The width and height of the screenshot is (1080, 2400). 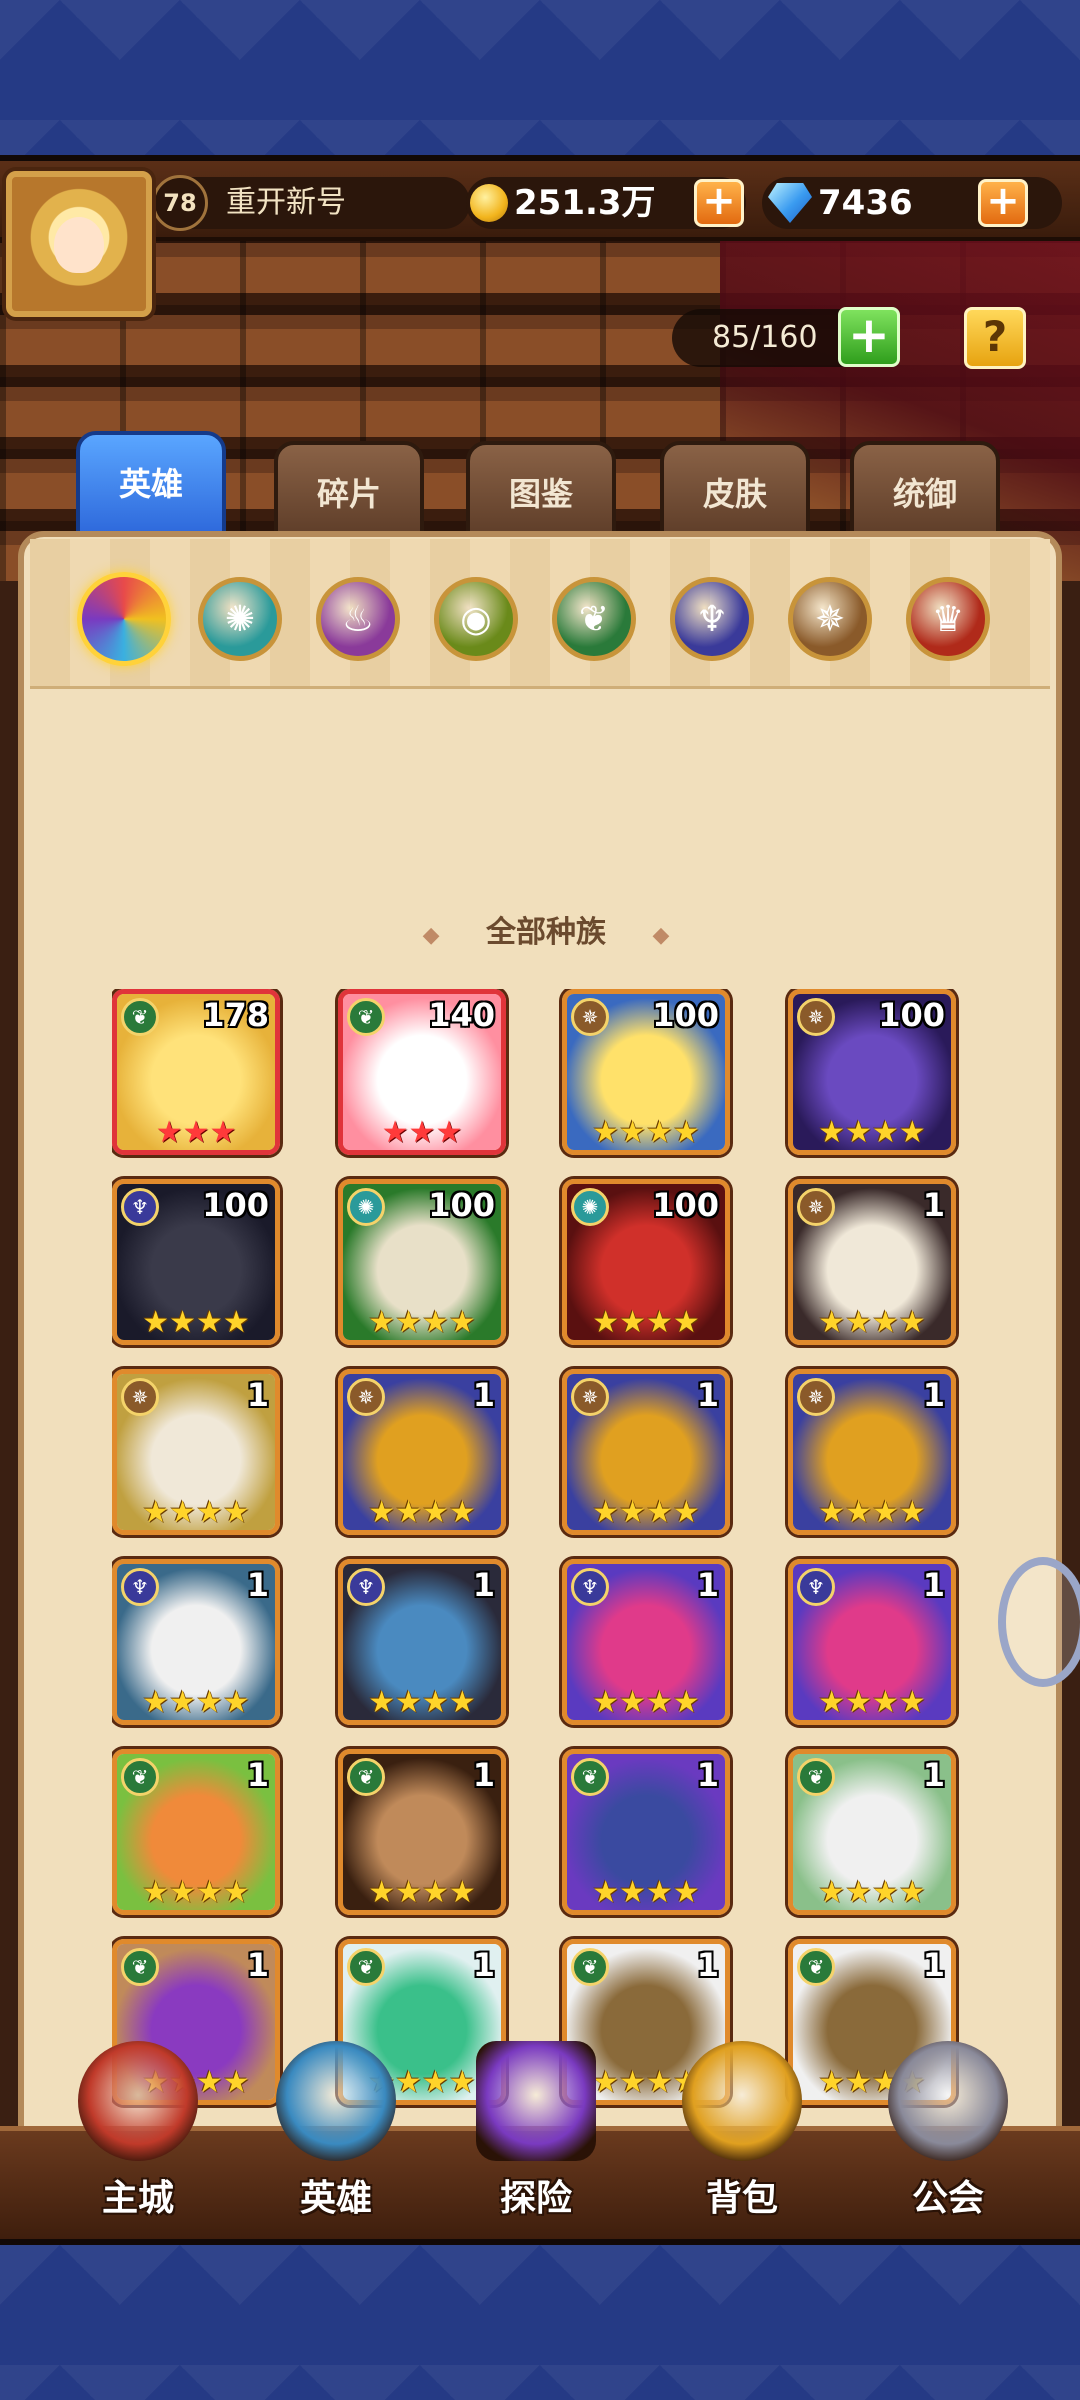 What do you see at coordinates (196, 1262) in the screenshot?
I see `hero-card: ♆ 100 ★★★★` at bounding box center [196, 1262].